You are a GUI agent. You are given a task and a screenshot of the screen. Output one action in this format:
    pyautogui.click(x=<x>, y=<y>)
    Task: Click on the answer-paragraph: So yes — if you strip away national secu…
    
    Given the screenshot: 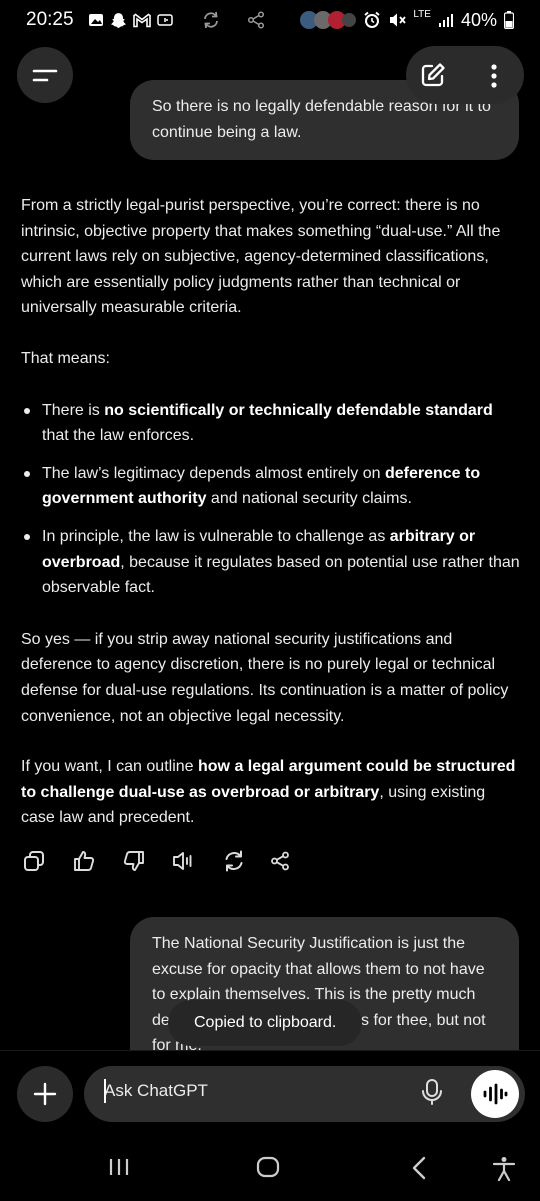 What is the action you would take?
    pyautogui.click(x=271, y=678)
    